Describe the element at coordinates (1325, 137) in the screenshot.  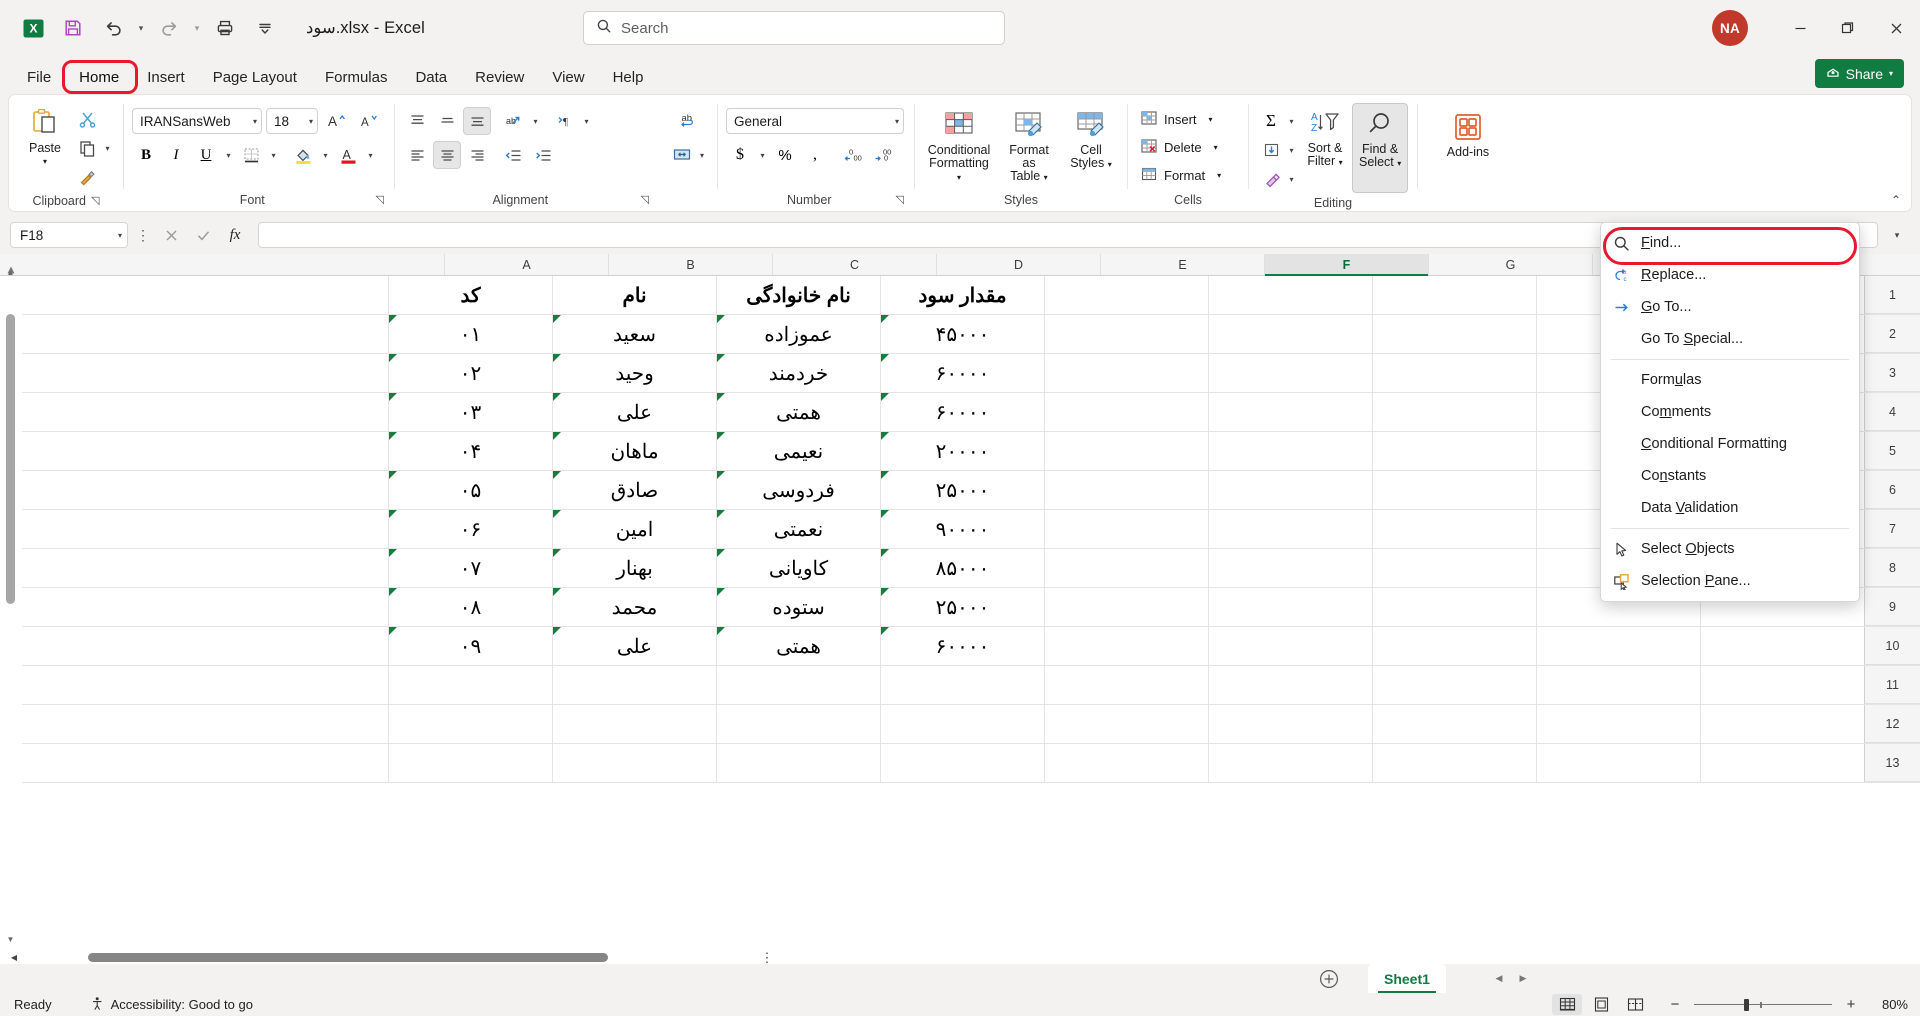
I see `sort-and-filter-button: AZ Sort & Filter ▾` at that location.